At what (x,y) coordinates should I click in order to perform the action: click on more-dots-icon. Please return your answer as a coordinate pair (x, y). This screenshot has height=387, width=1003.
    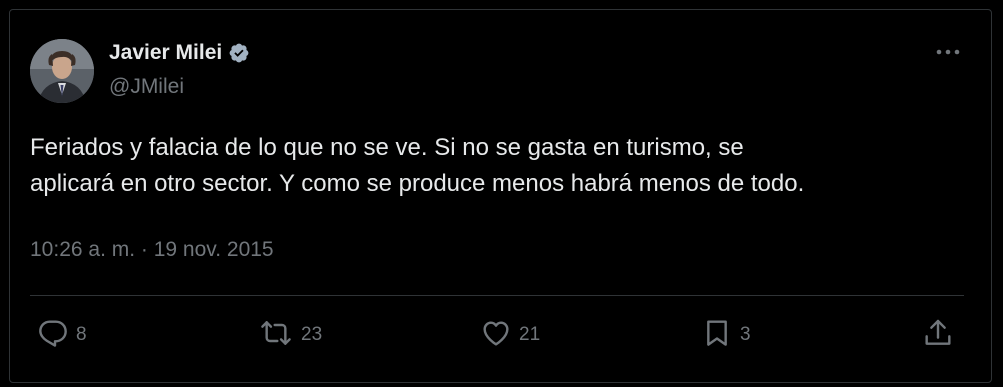
    Looking at the image, I should click on (948, 52).